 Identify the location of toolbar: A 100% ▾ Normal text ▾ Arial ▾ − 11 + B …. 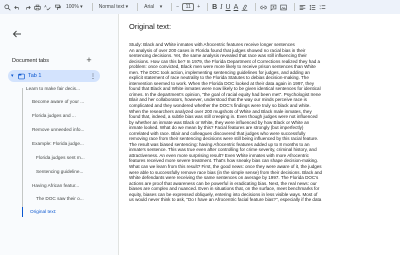
(200, 7).